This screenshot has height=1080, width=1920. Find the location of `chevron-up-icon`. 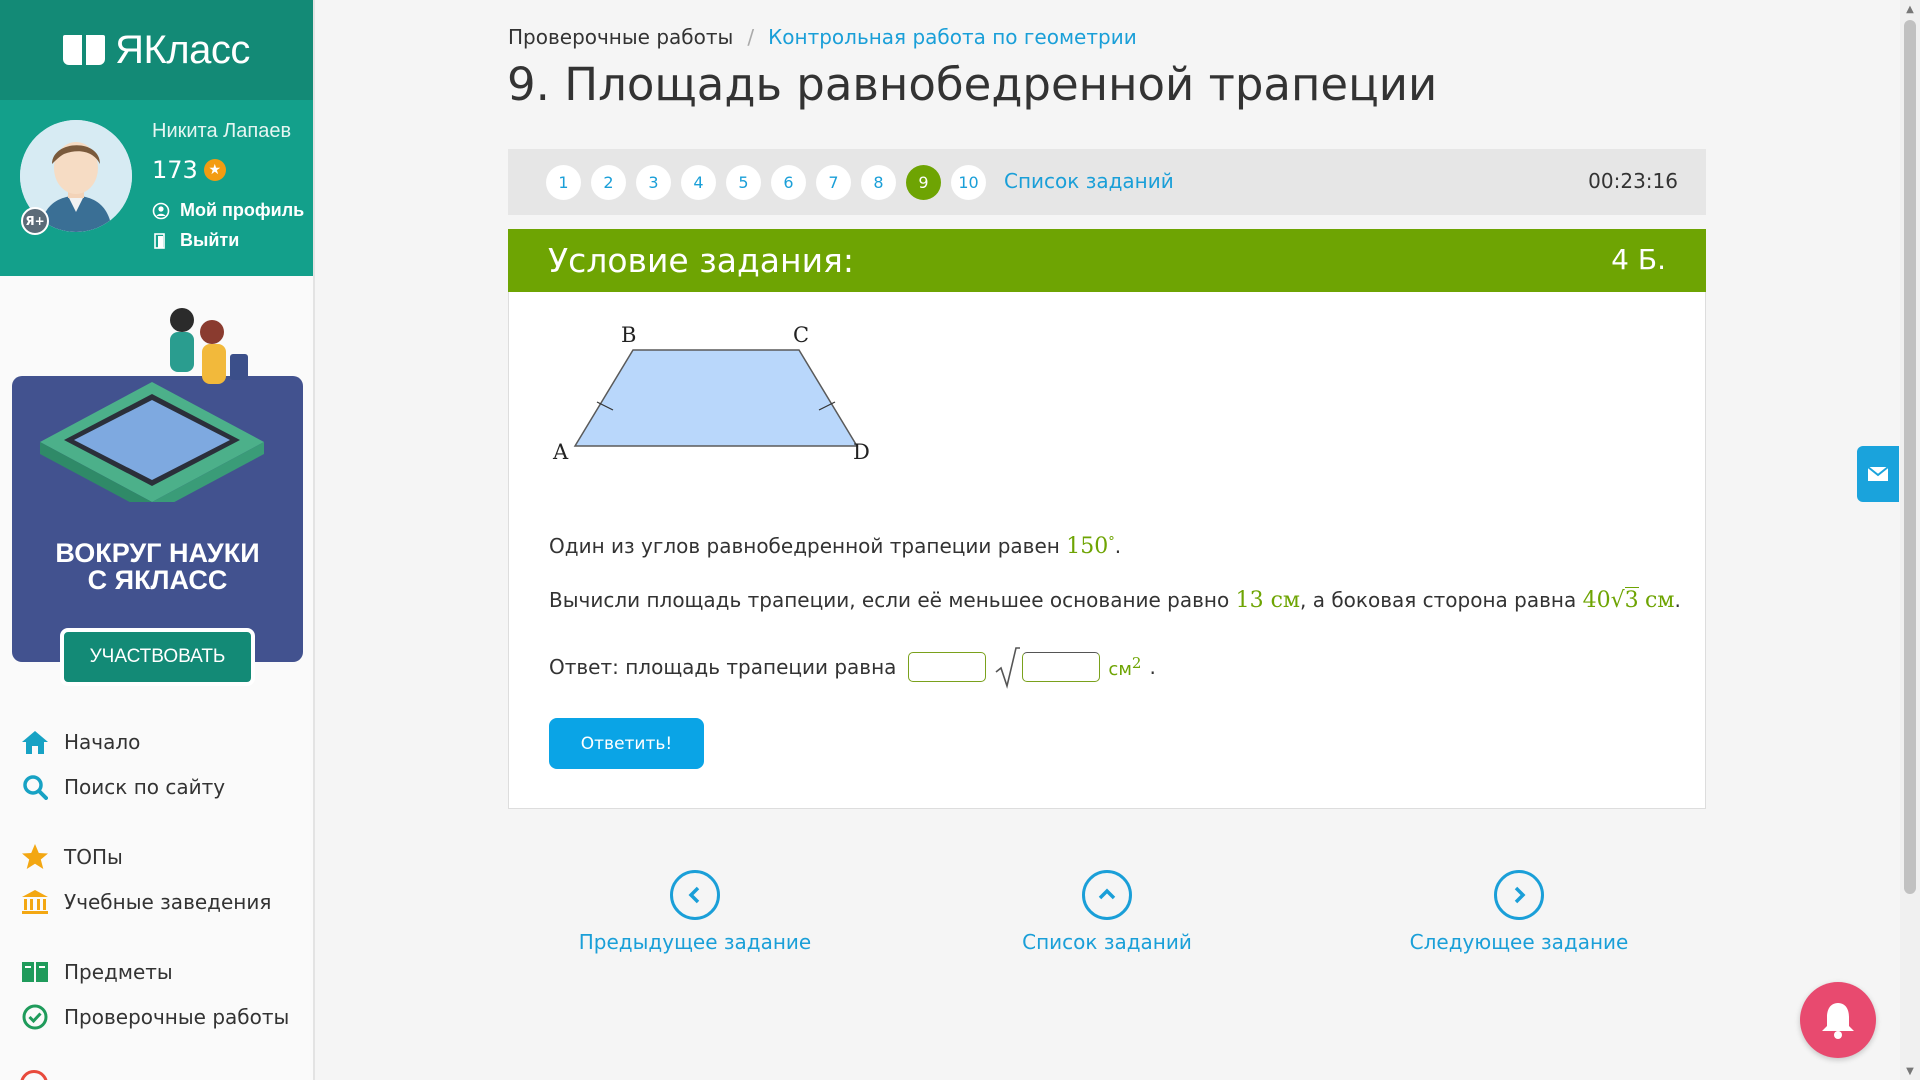

chevron-up-icon is located at coordinates (1107, 895).